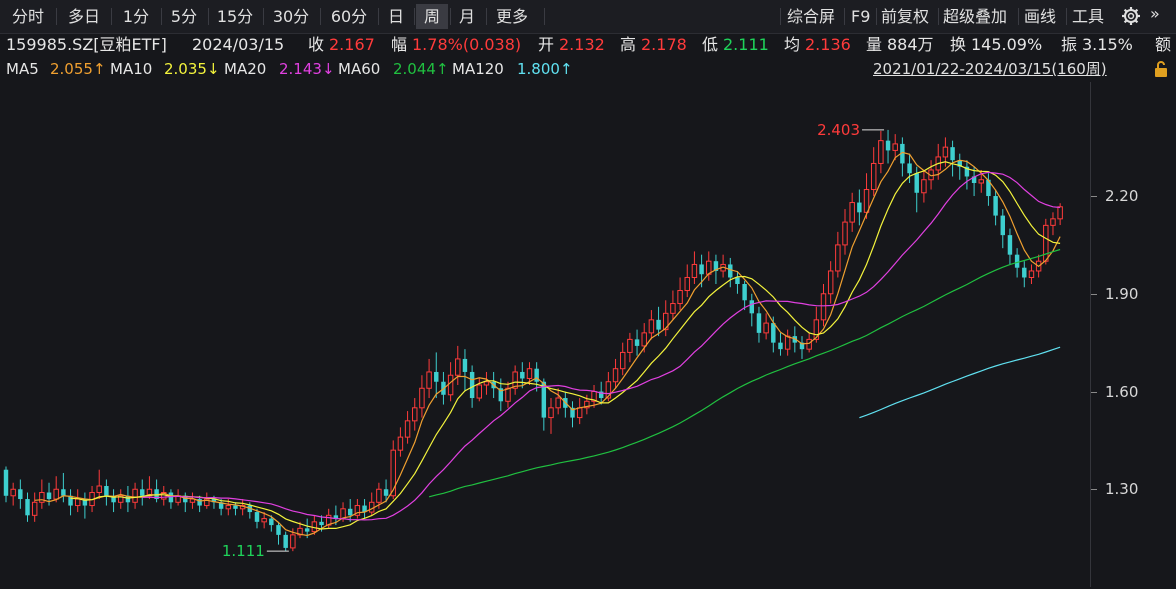 The width and height of the screenshot is (1176, 589). What do you see at coordinates (975, 16) in the screenshot?
I see `super-overlay-button: 超级叠加` at bounding box center [975, 16].